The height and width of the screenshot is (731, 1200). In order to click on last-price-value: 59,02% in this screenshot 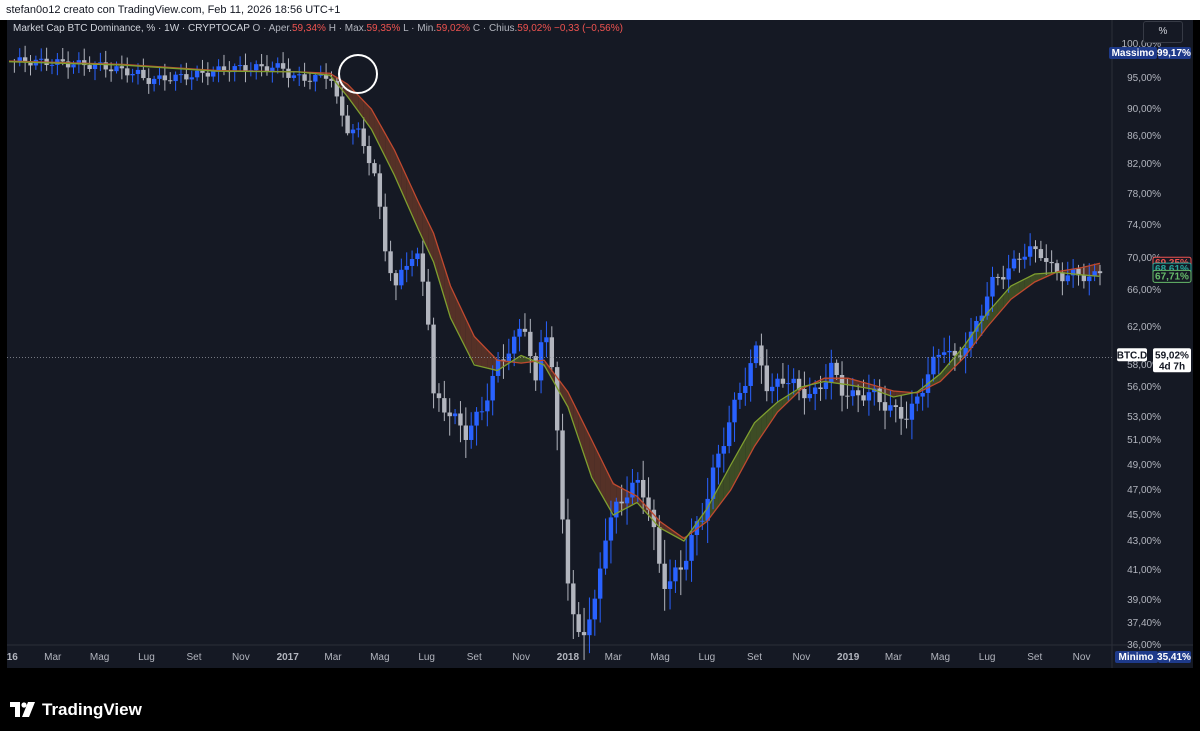, I will do `click(1172, 355)`.